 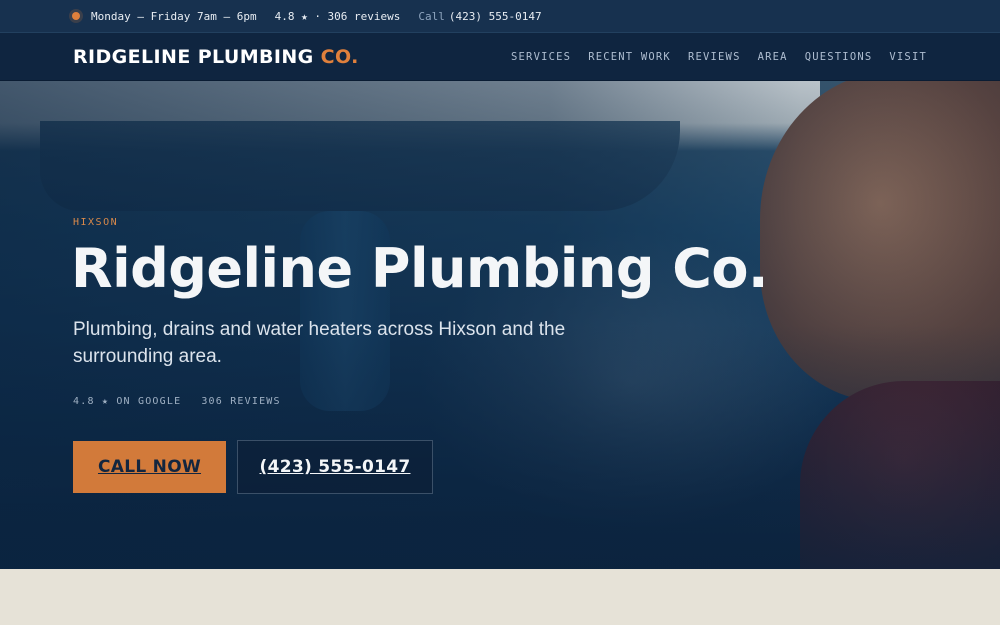 What do you see at coordinates (495, 16) in the screenshot?
I see `call-phone: (423) 555-0147` at bounding box center [495, 16].